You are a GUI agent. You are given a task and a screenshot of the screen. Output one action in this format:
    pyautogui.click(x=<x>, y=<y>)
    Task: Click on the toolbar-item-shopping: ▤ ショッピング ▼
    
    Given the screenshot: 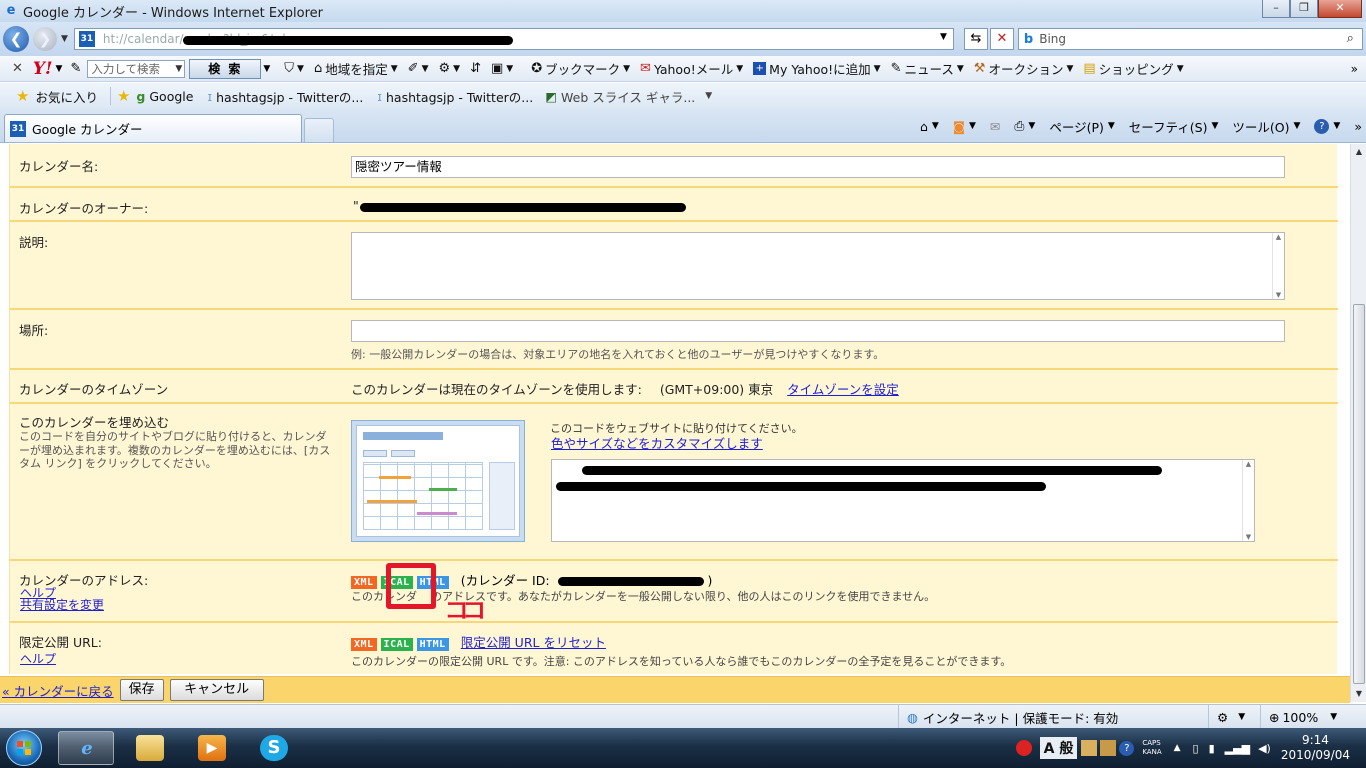 What is the action you would take?
    pyautogui.click(x=1133, y=68)
    